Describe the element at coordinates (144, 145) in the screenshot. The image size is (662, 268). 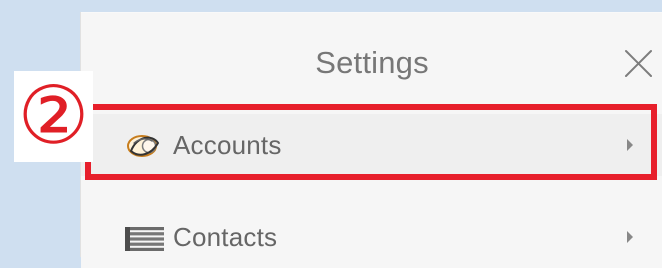
I see `accounts-icon` at that location.